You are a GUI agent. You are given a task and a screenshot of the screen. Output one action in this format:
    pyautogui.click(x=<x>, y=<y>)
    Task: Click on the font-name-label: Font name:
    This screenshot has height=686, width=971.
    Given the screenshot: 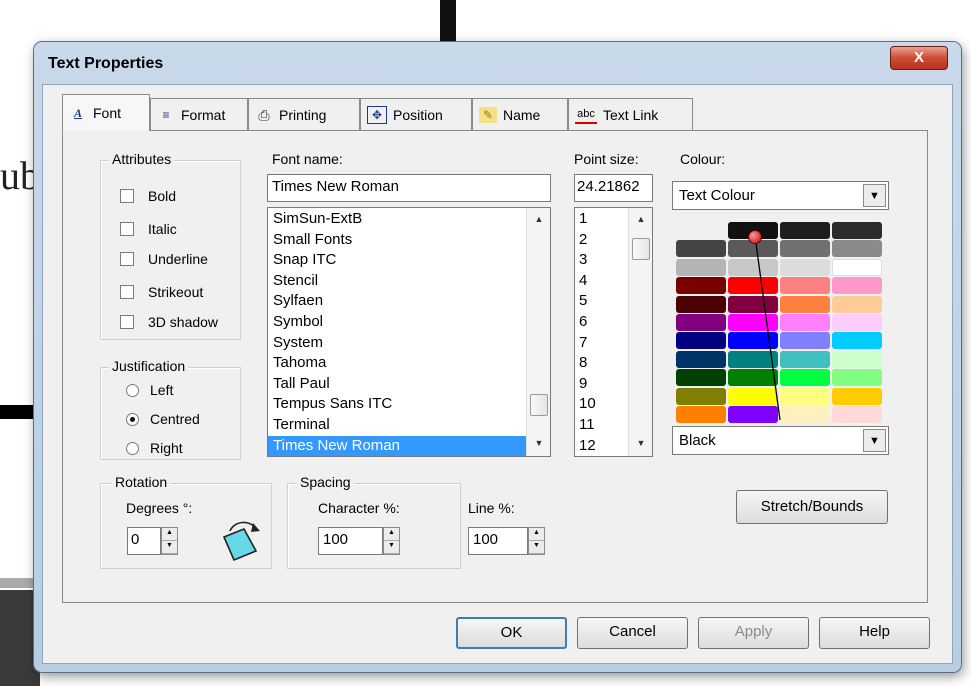 What is the action you would take?
    pyautogui.click(x=307, y=159)
    